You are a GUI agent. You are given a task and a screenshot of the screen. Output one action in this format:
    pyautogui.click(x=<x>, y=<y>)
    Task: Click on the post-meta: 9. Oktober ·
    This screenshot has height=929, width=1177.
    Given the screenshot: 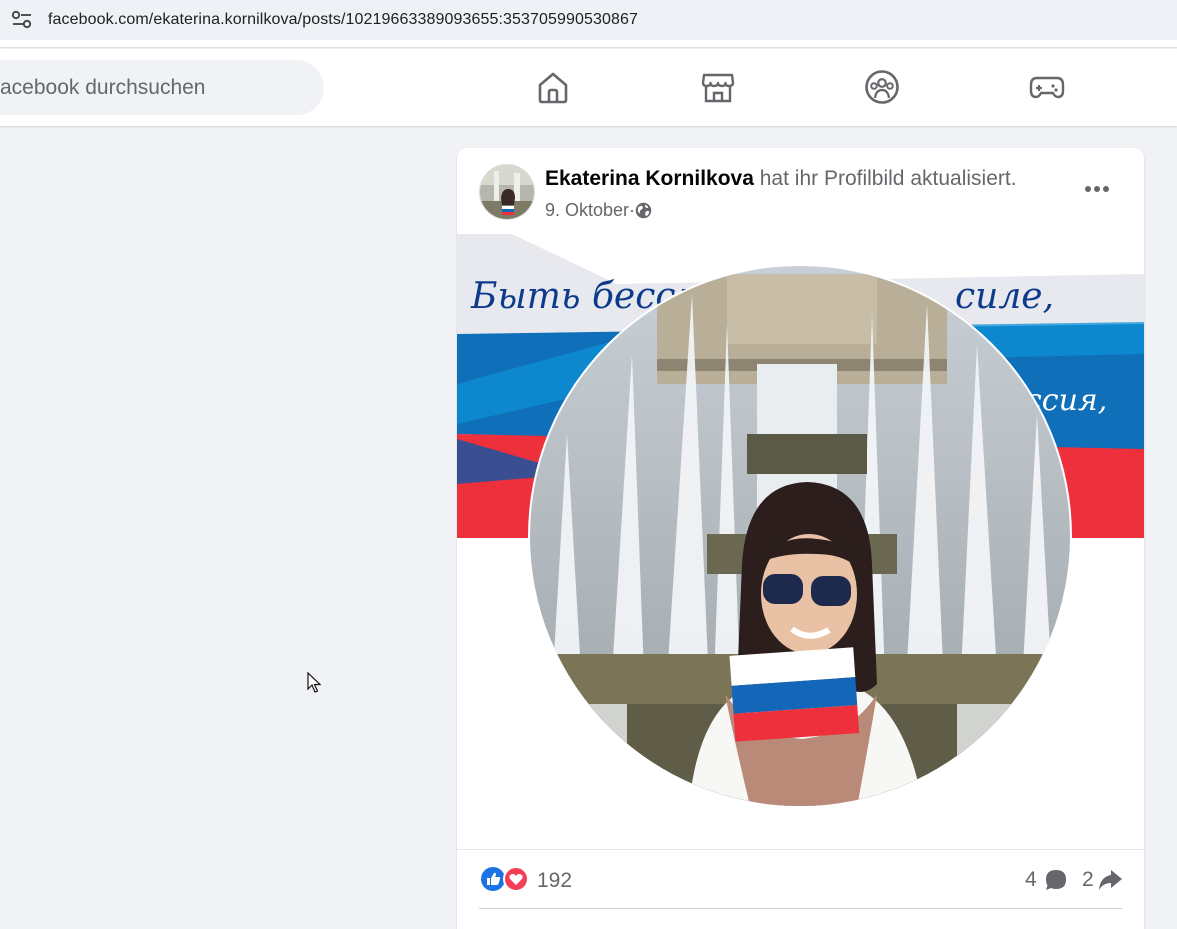 What is the action you would take?
    pyautogui.click(x=598, y=210)
    